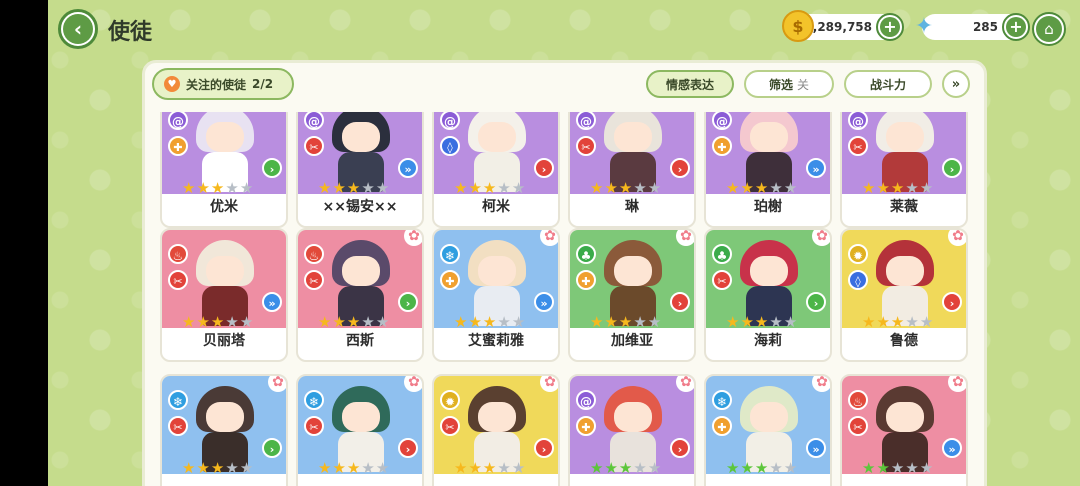 The height and width of the screenshot is (486, 1080). Describe the element at coordinates (768, 295) in the screenshot. I see `apostle-card: ♣ ✂ › ✿ ★ ★ ★ ★ ★ 海莉` at that location.